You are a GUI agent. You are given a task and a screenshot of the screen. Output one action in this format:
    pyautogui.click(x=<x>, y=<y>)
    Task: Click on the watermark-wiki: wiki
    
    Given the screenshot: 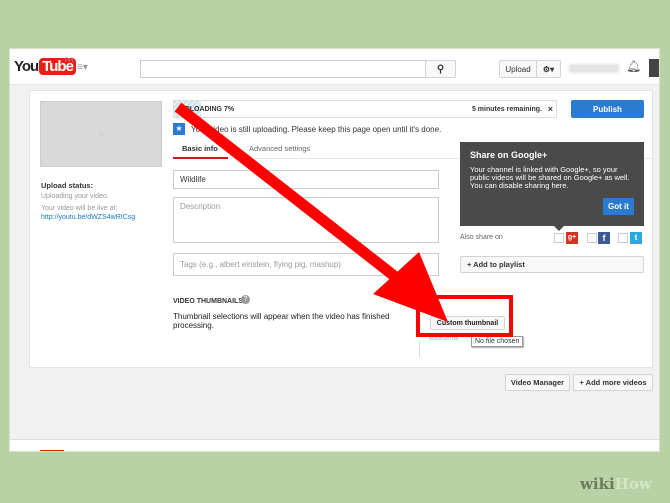 What is the action you would take?
    pyautogui.click(x=597, y=484)
    